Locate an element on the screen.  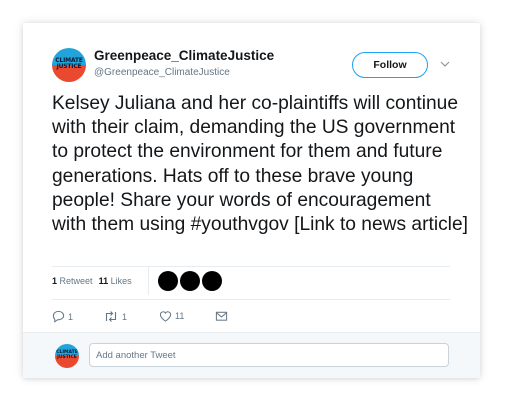
author-name: Greenpeace_ClimateJustice is located at coordinates (184, 55).